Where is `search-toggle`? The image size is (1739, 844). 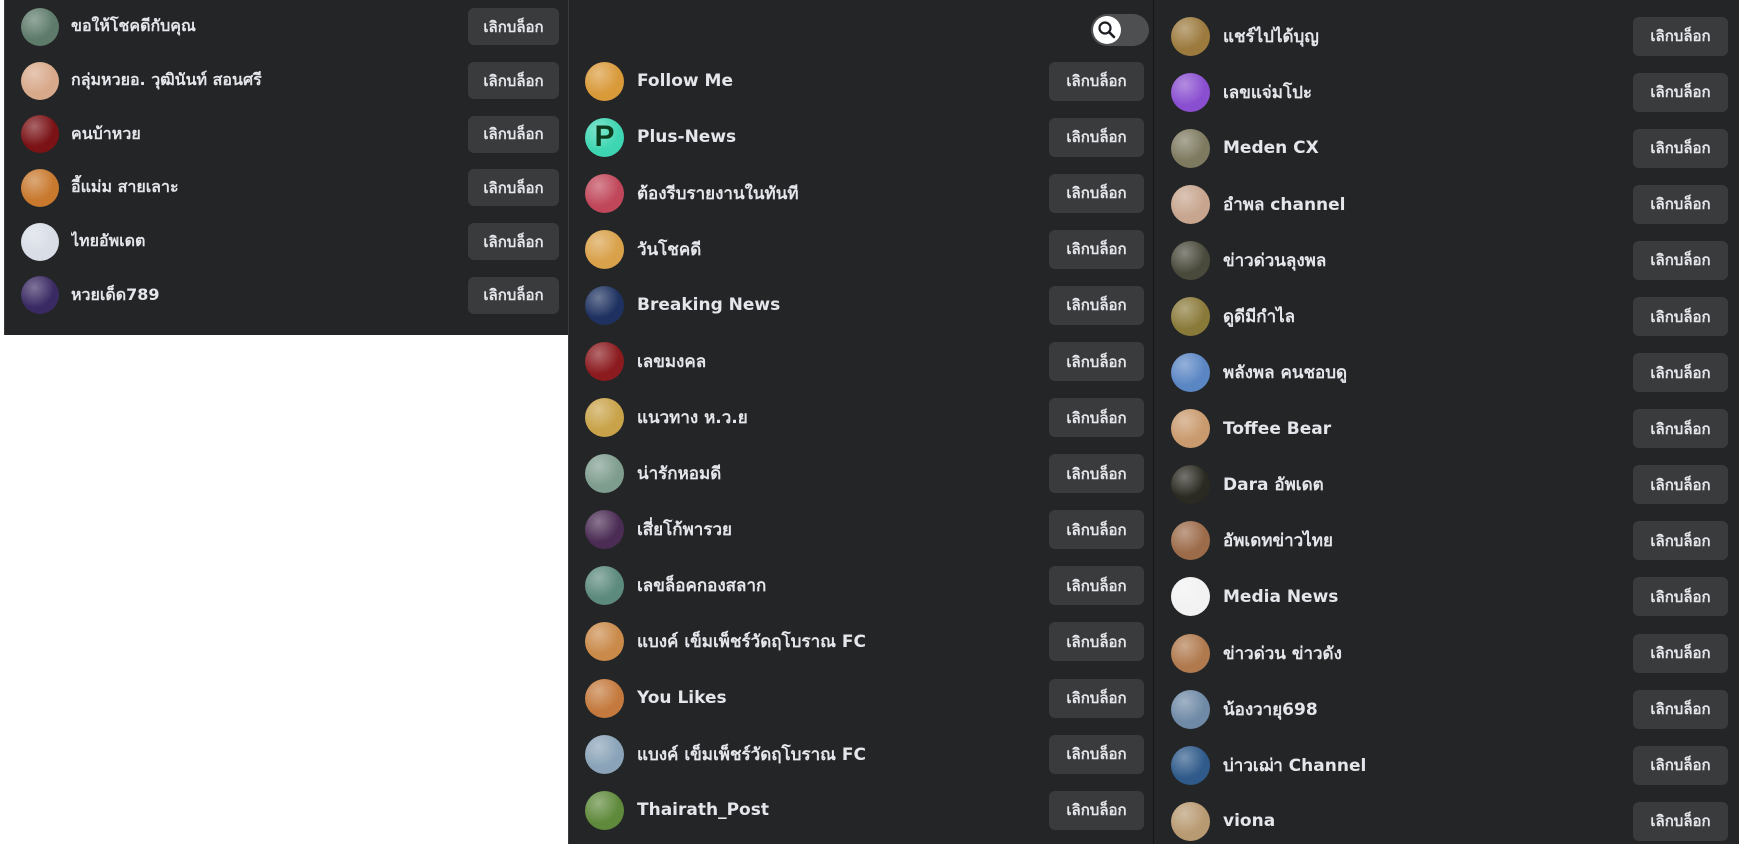
search-toggle is located at coordinates (1120, 30).